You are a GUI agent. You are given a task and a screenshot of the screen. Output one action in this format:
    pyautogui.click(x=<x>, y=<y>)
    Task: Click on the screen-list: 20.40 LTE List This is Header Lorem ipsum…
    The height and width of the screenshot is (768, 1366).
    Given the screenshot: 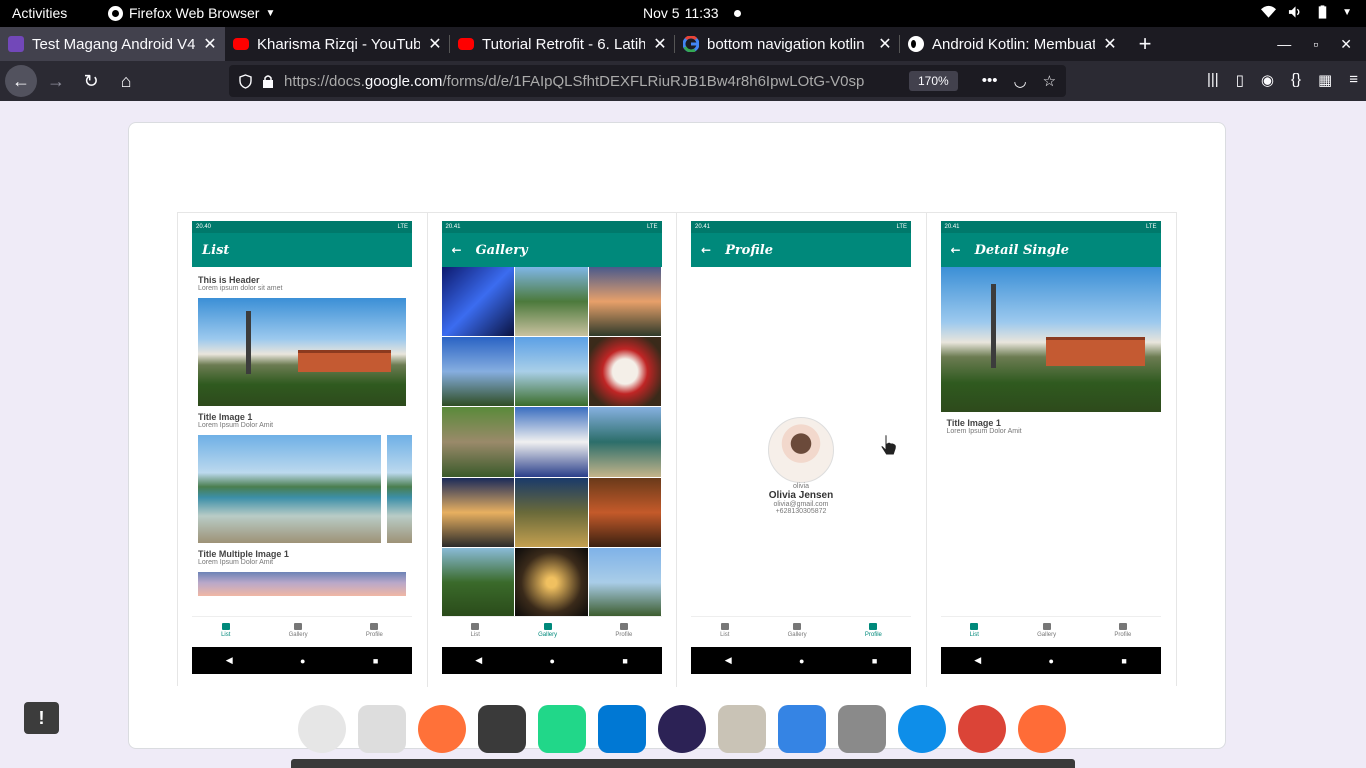 What is the action you would take?
    pyautogui.click(x=303, y=450)
    